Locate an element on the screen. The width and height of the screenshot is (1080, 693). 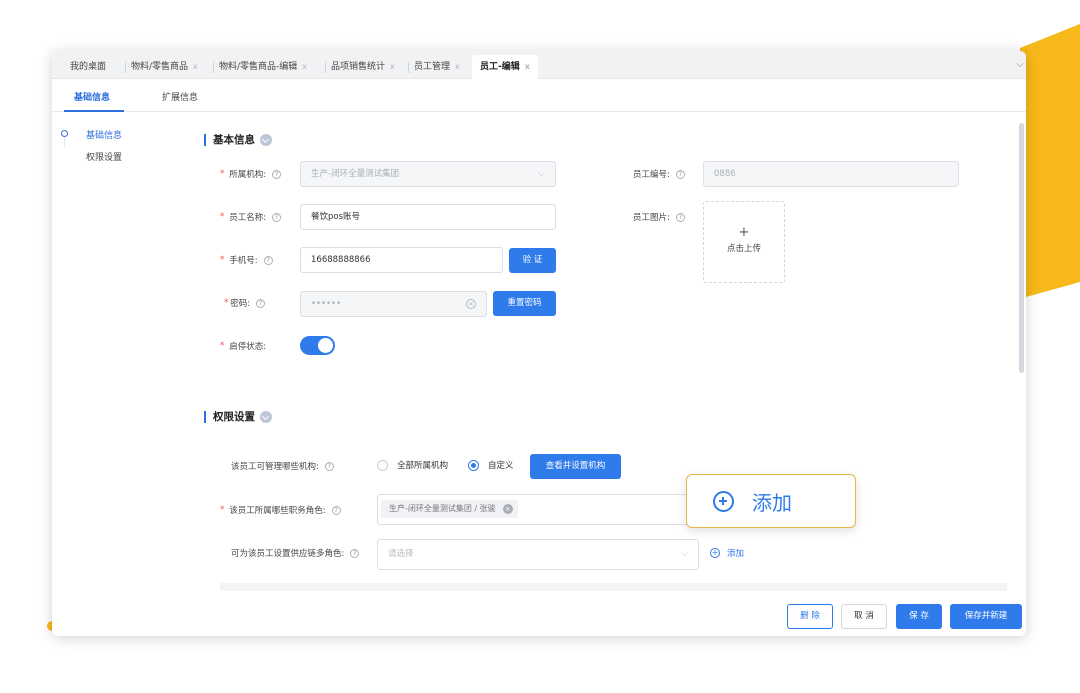
radio-all-orgs: 全部所属机构 is located at coordinates (412, 465).